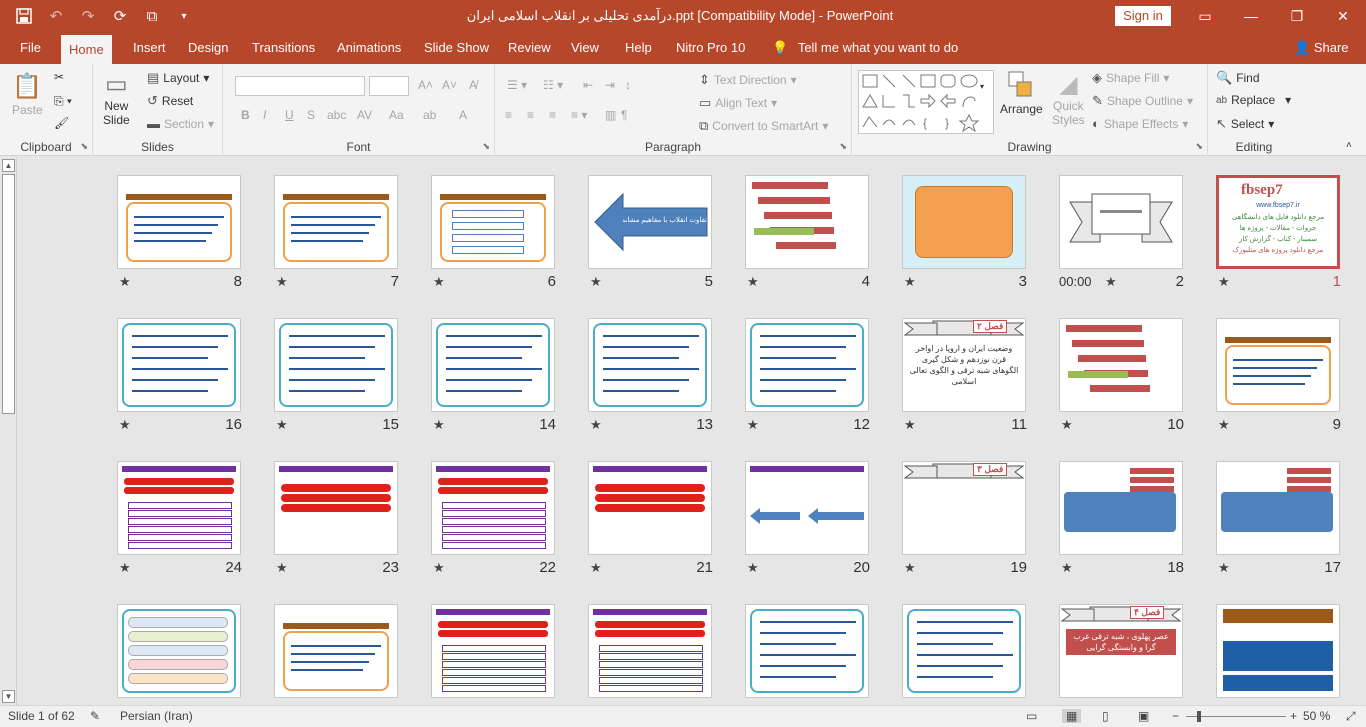  What do you see at coordinates (1143, 16) in the screenshot?
I see `sign-in-button: Sign in` at bounding box center [1143, 16].